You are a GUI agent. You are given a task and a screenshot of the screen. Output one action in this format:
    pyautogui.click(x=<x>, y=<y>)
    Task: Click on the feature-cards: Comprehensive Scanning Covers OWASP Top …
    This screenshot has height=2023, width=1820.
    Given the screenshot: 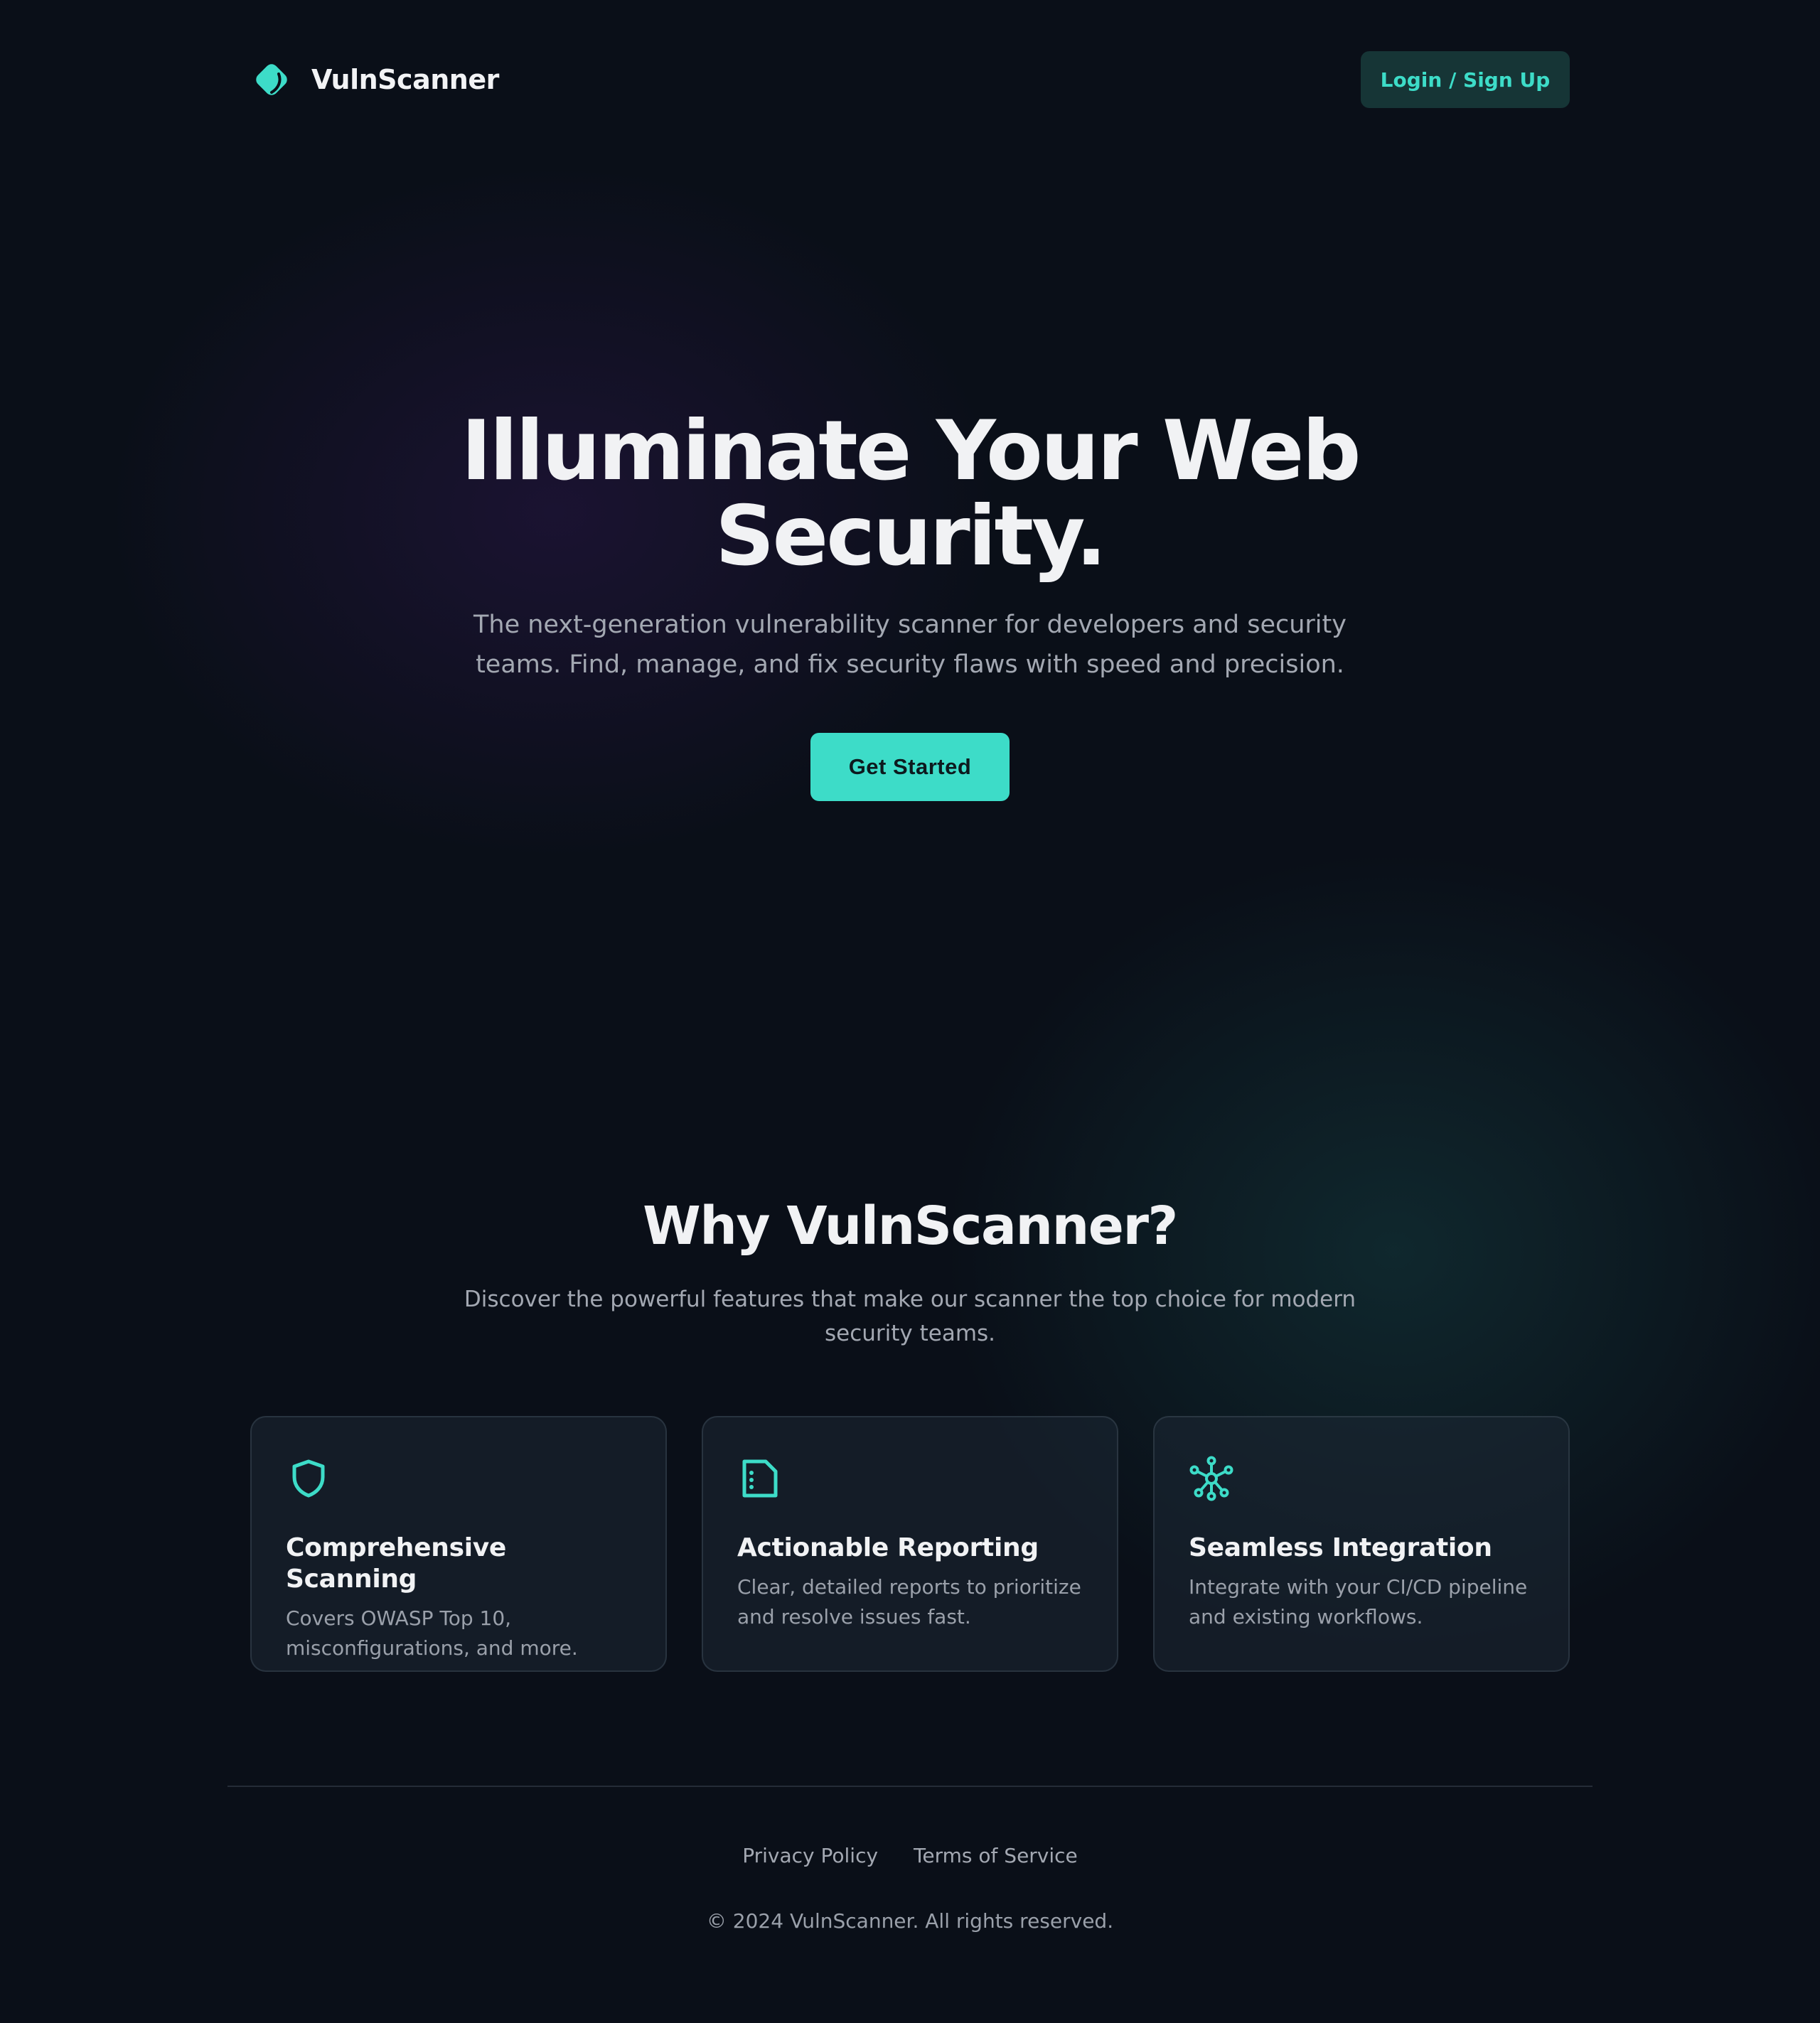 What is the action you would take?
    pyautogui.click(x=910, y=1544)
    